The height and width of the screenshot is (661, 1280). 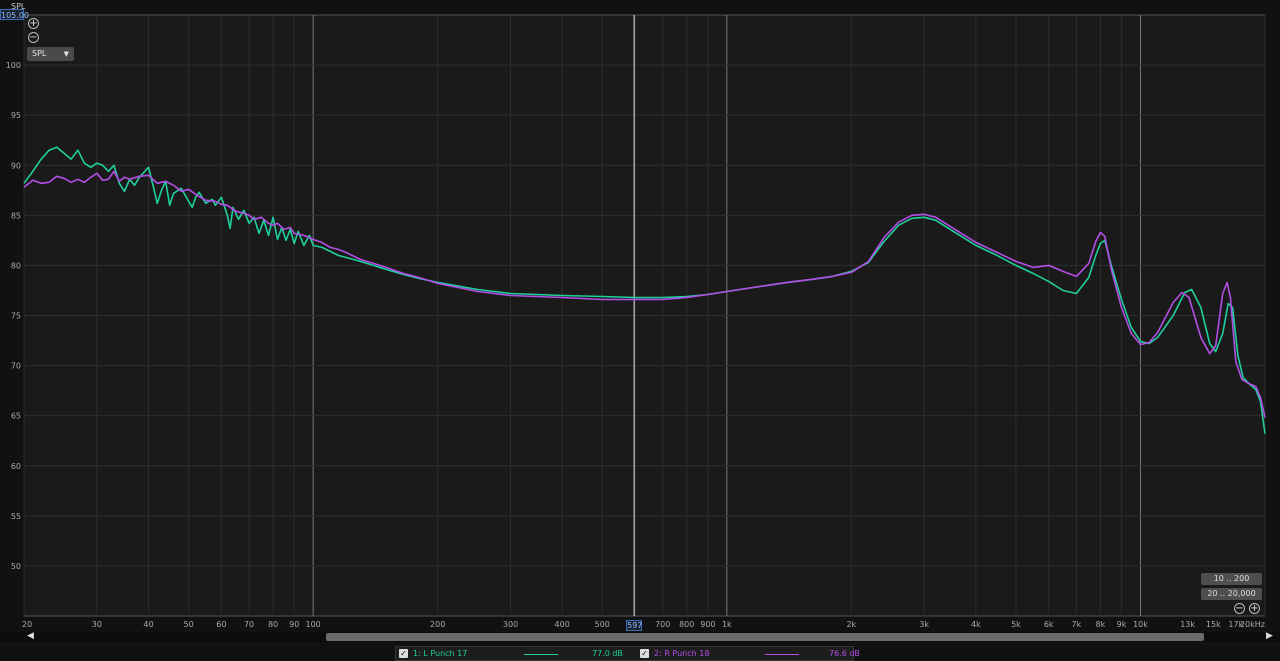 I want to click on scroll-right-icon: ▶, so click(x=1269, y=636).